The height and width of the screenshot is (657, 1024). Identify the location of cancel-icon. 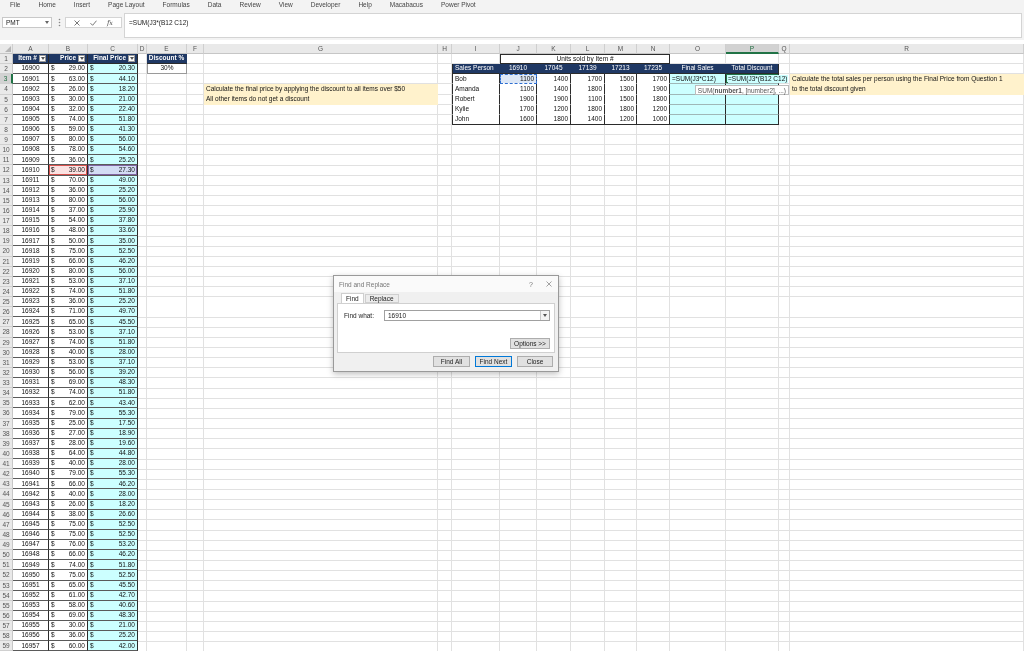
(77, 22).